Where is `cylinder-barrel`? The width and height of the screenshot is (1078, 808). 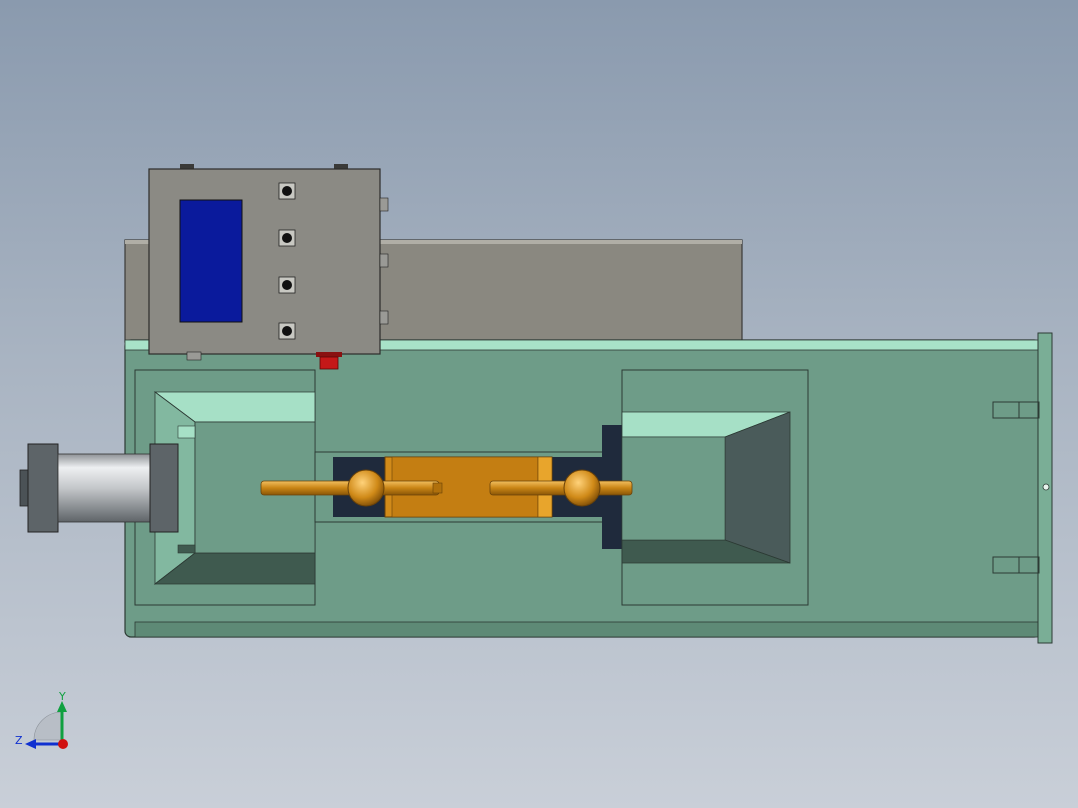 cylinder-barrel is located at coordinates (104, 488).